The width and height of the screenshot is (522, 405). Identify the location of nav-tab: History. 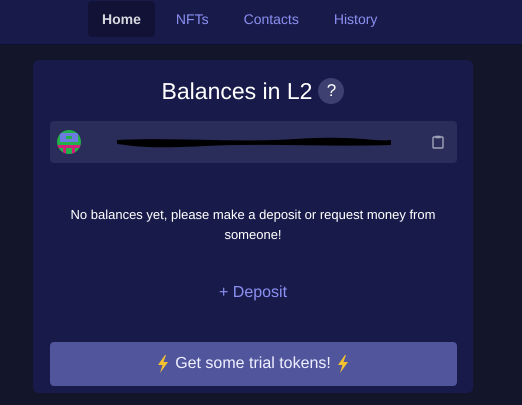
(356, 19).